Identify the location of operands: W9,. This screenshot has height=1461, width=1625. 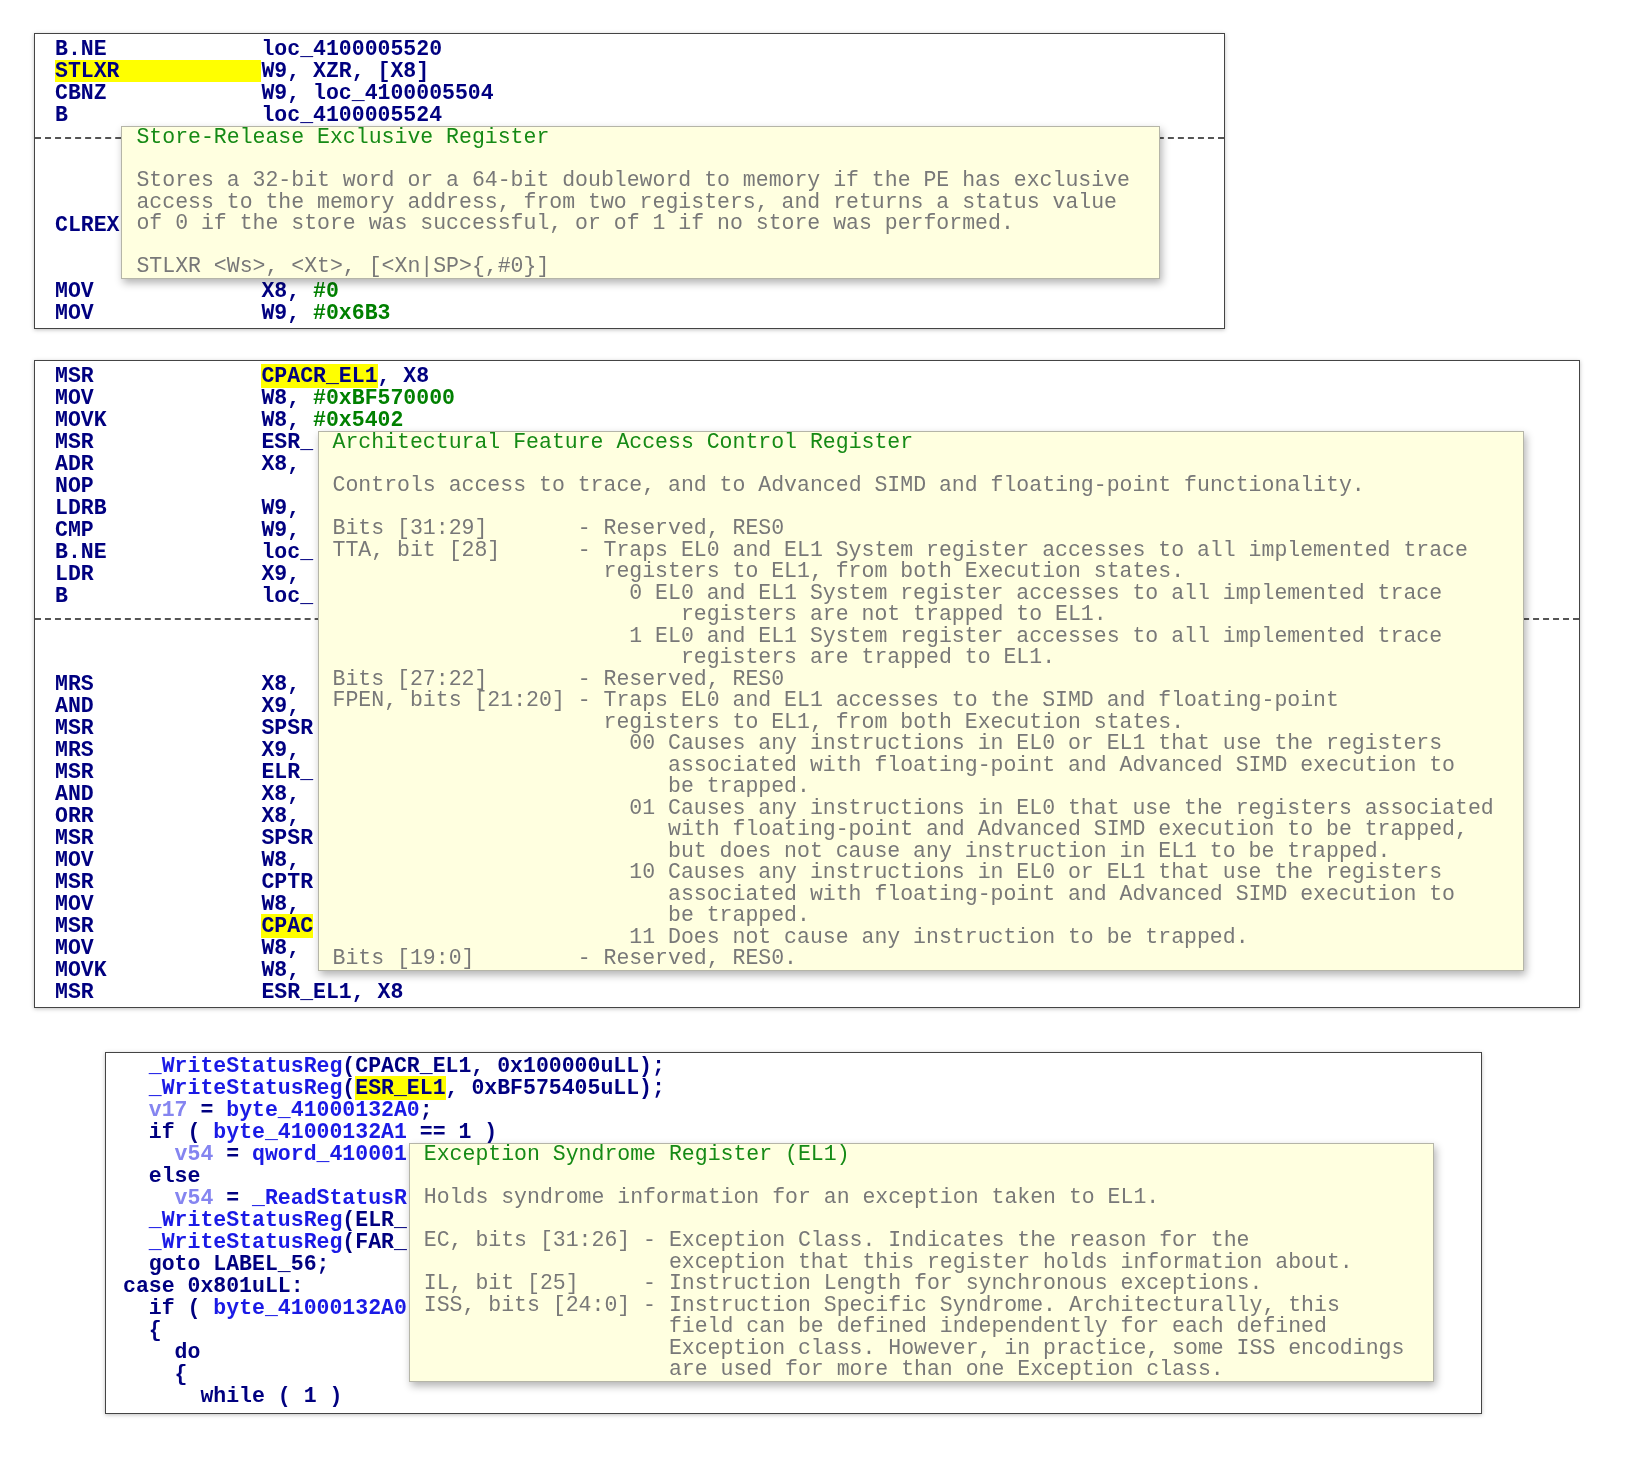
(281, 508).